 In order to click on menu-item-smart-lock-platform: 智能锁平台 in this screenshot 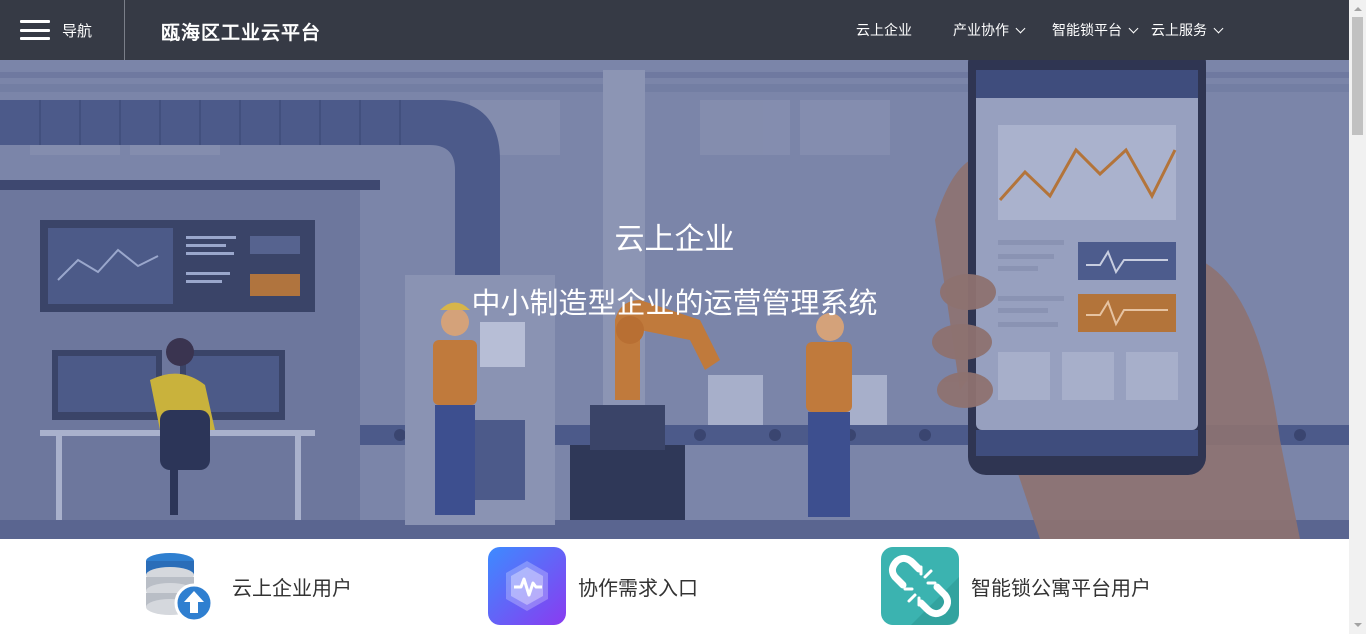, I will do `click(1095, 30)`.